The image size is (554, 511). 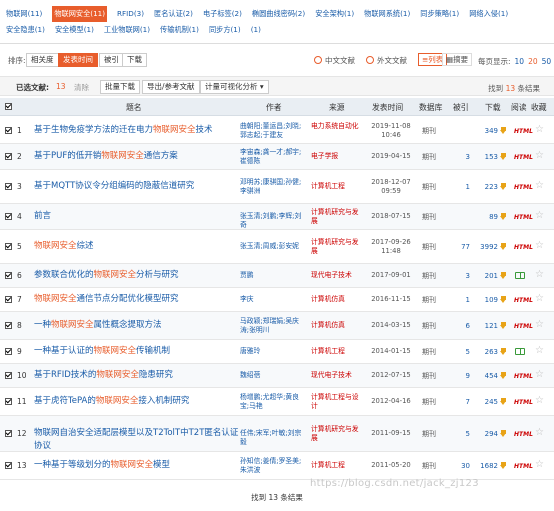 What do you see at coordinates (272, 131) in the screenshot?
I see `author-links: 曲朝阳;董运昌;刘晓;郭志起;于建友` at bounding box center [272, 131].